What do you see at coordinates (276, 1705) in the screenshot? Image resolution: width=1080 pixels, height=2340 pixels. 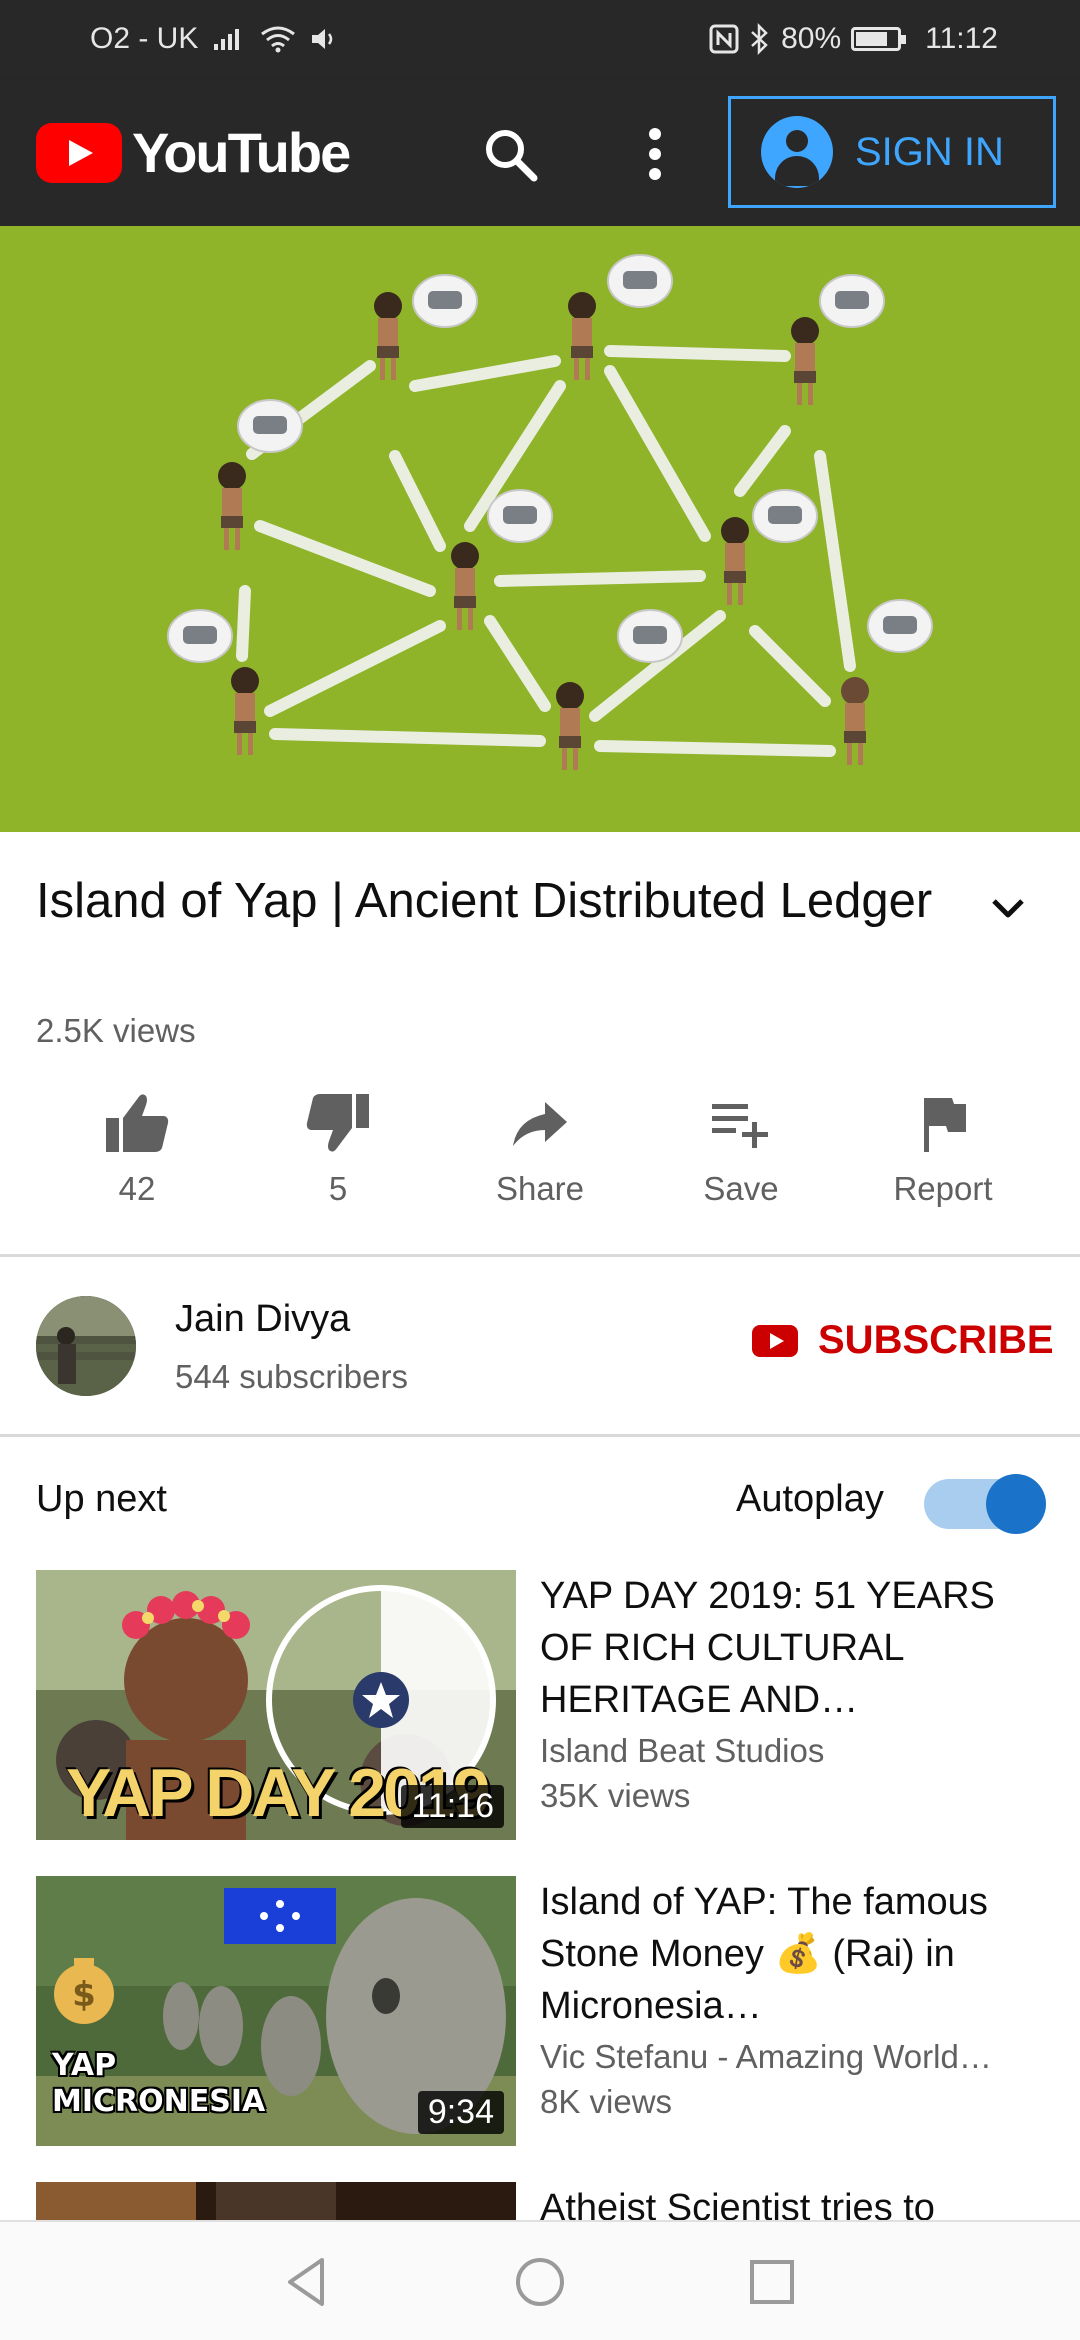 I see `video-thumbnail: YAP DAY 2019 11:16` at bounding box center [276, 1705].